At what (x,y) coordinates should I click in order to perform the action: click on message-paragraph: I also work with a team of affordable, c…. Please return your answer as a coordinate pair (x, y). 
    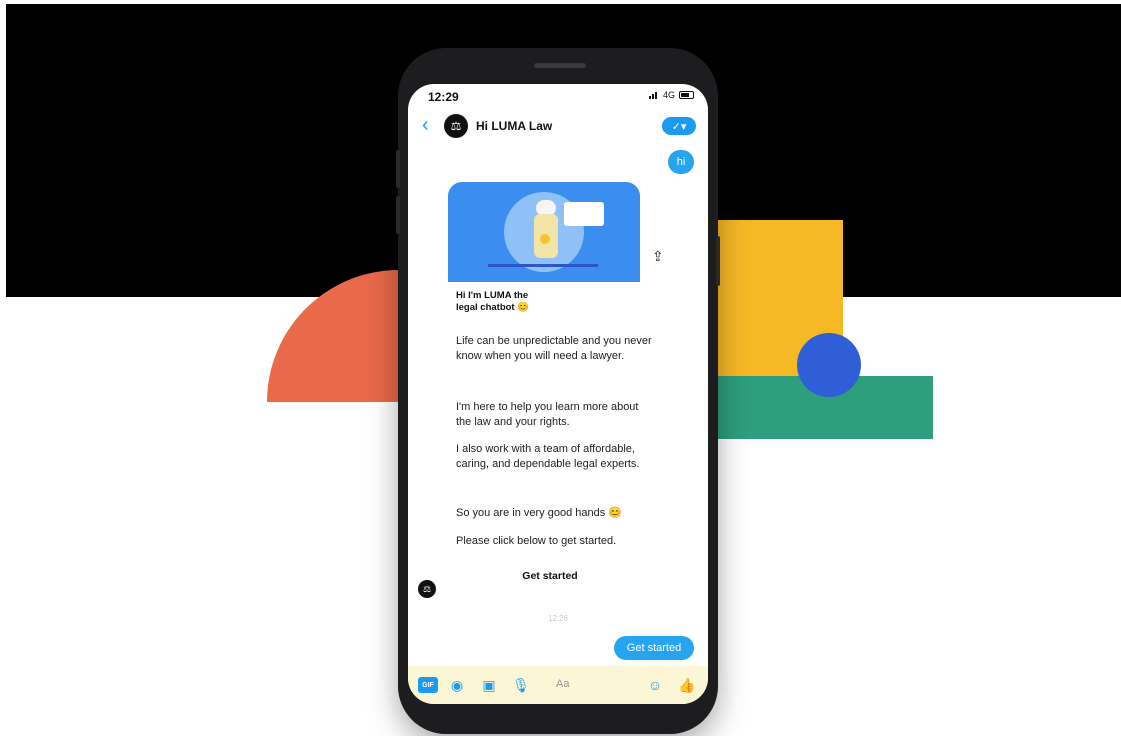
    Looking at the image, I should click on (548, 456).